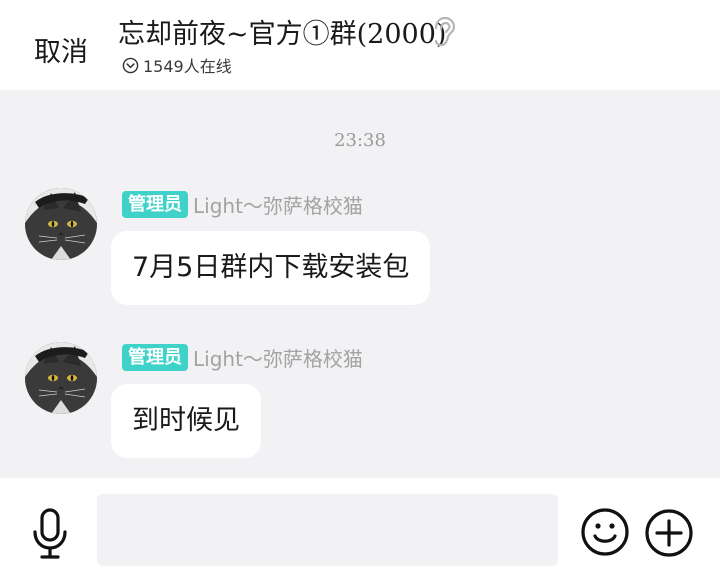 This screenshot has width=720, height=585. Describe the element at coordinates (50, 534) in the screenshot. I see `microphone-icon` at that location.